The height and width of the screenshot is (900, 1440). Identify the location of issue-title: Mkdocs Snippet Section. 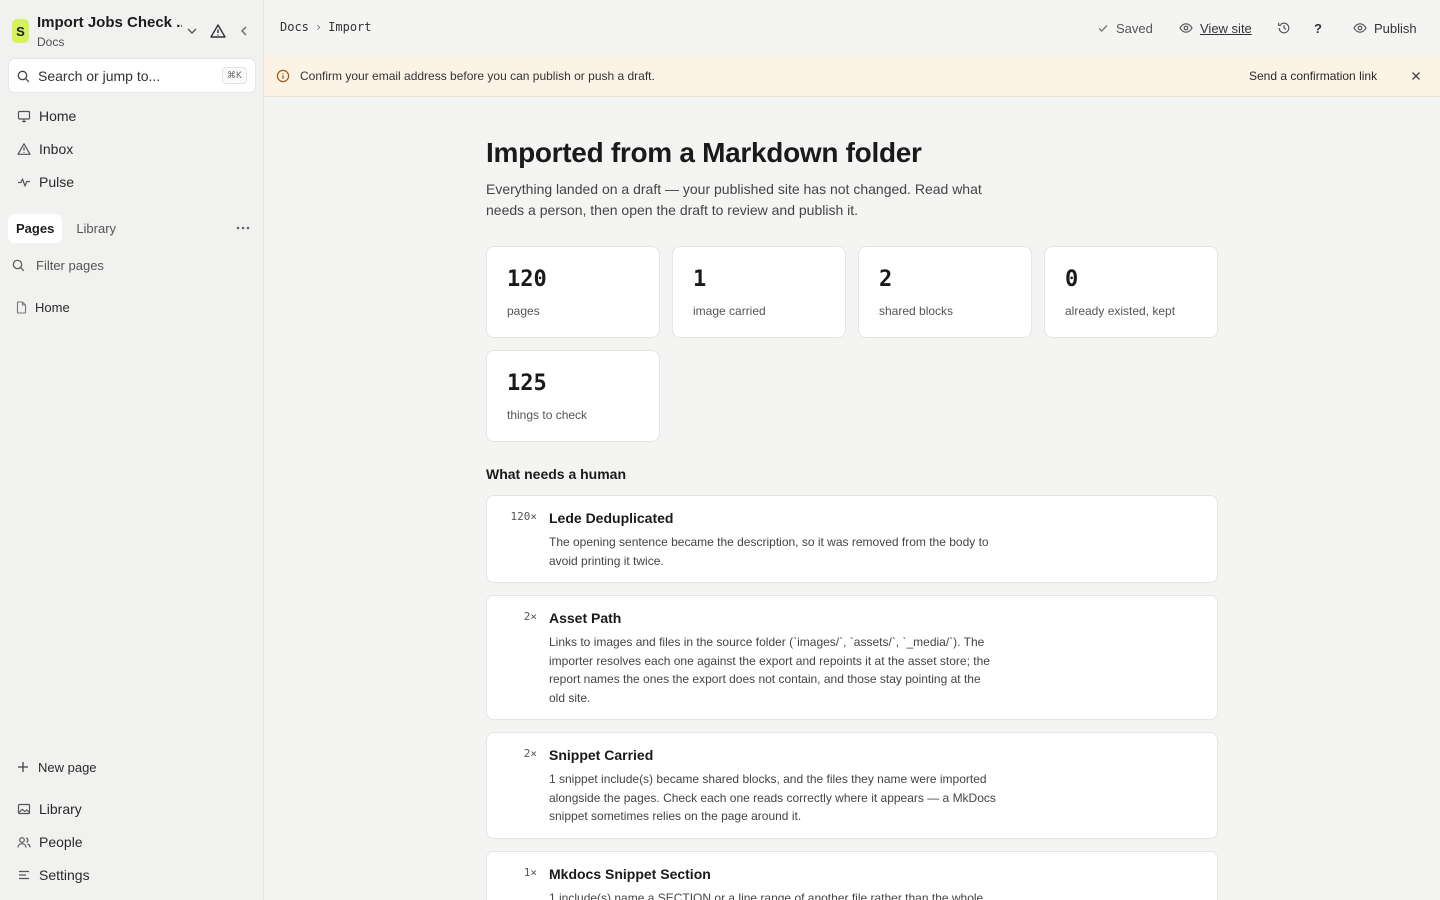
(630, 874).